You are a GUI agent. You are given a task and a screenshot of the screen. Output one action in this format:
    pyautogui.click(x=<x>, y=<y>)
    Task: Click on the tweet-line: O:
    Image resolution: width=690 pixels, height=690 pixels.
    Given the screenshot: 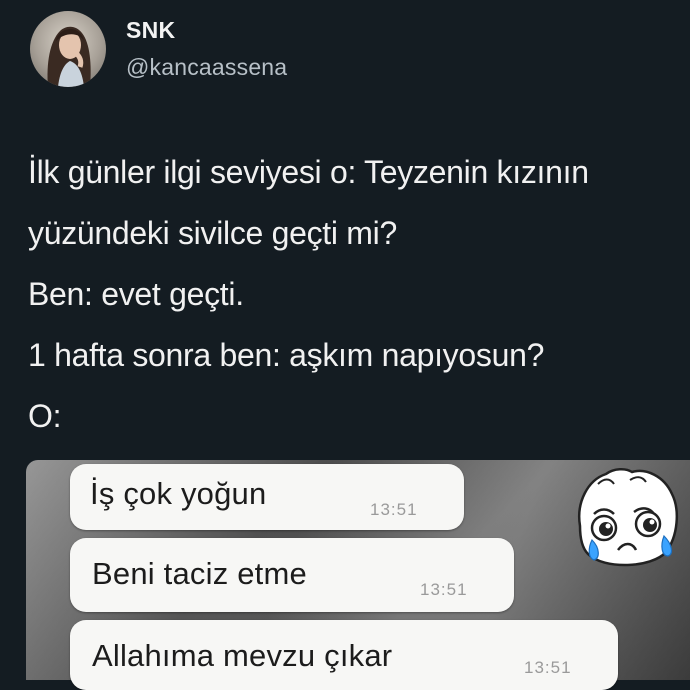 What is the action you would take?
    pyautogui.click(x=45, y=416)
    